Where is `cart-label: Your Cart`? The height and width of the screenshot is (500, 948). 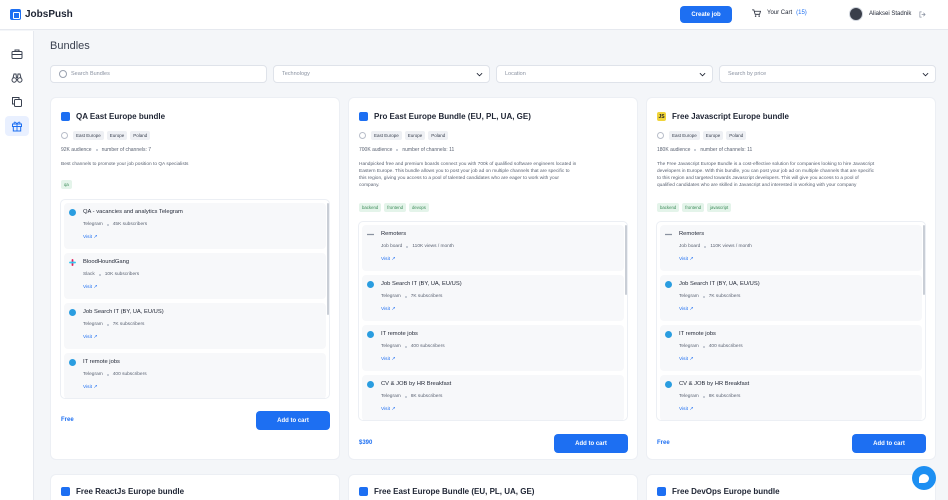 cart-label: Your Cart is located at coordinates (780, 13).